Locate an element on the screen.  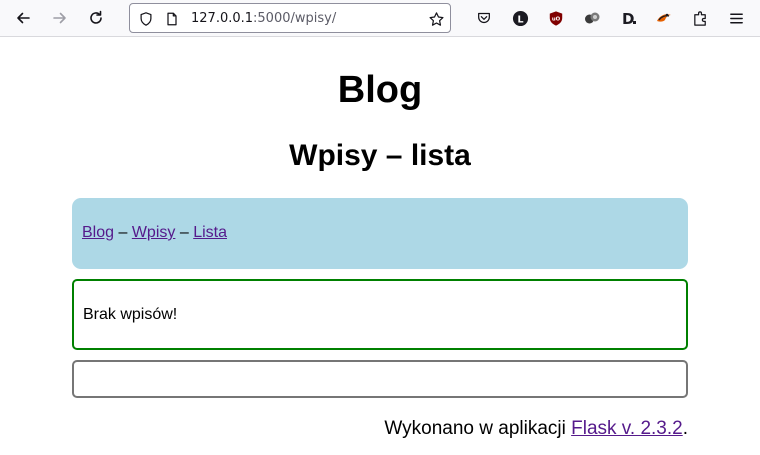
url-bar: 127.0.0.1:5000/wpisy/ is located at coordinates (290, 18).